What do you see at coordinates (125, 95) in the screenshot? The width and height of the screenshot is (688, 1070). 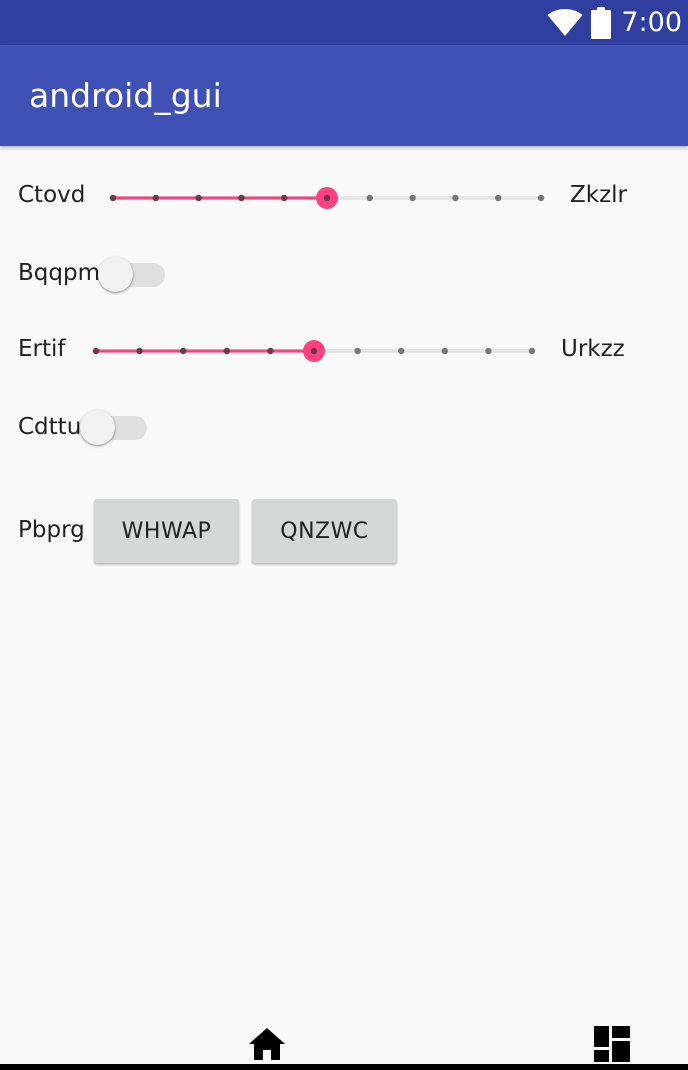 I see `app-title: android_gui` at bounding box center [125, 95].